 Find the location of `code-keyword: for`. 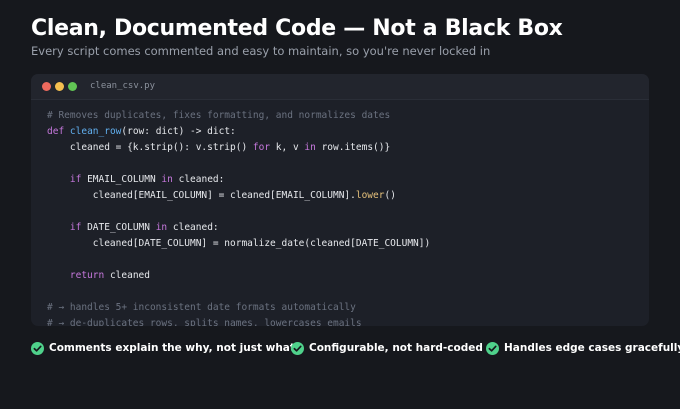

code-keyword: for is located at coordinates (261, 147).